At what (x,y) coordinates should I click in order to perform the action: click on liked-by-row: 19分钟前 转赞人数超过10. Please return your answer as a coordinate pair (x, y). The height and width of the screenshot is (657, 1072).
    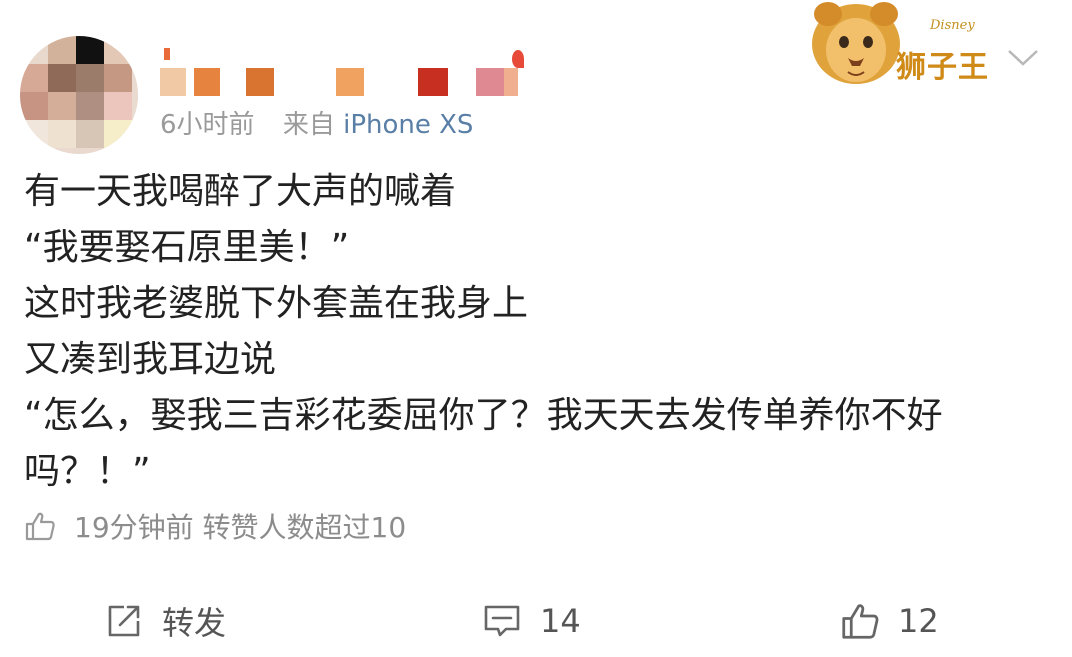
    Looking at the image, I should click on (215, 526).